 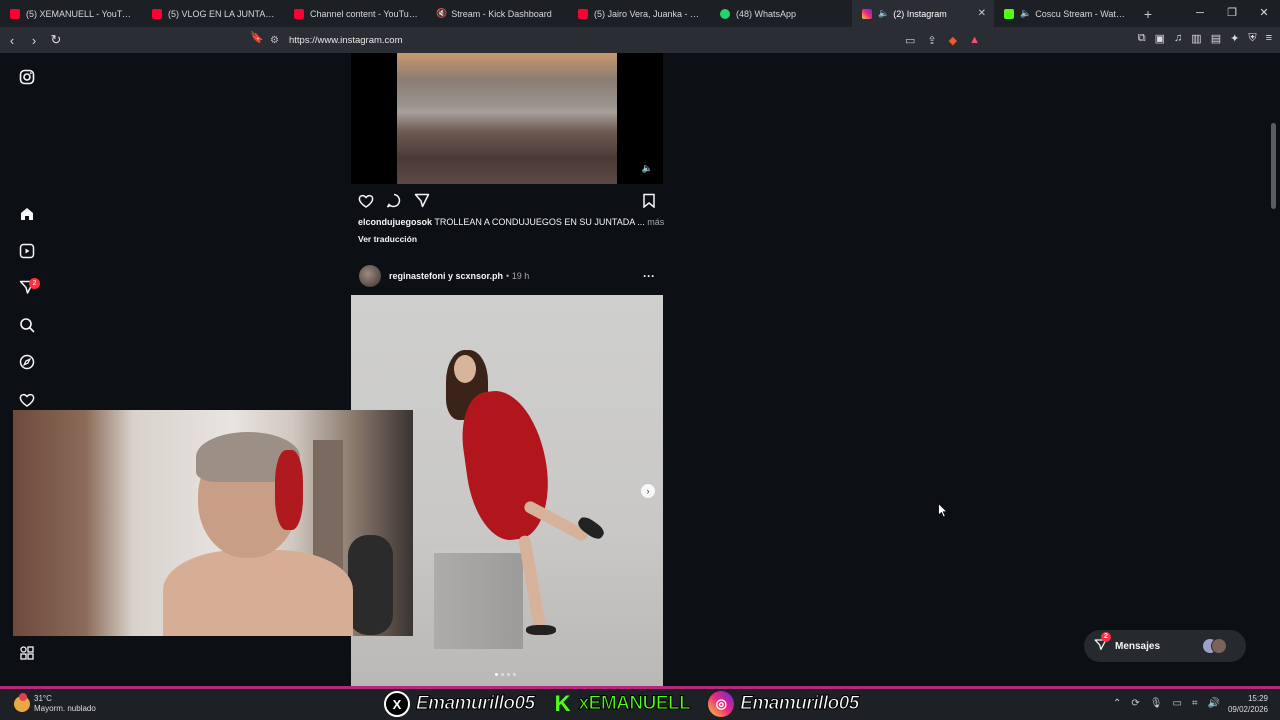 What do you see at coordinates (71, 13) in the screenshot?
I see `tab-youtube-channel: (5) XEMANUELL - YouTube` at bounding box center [71, 13].